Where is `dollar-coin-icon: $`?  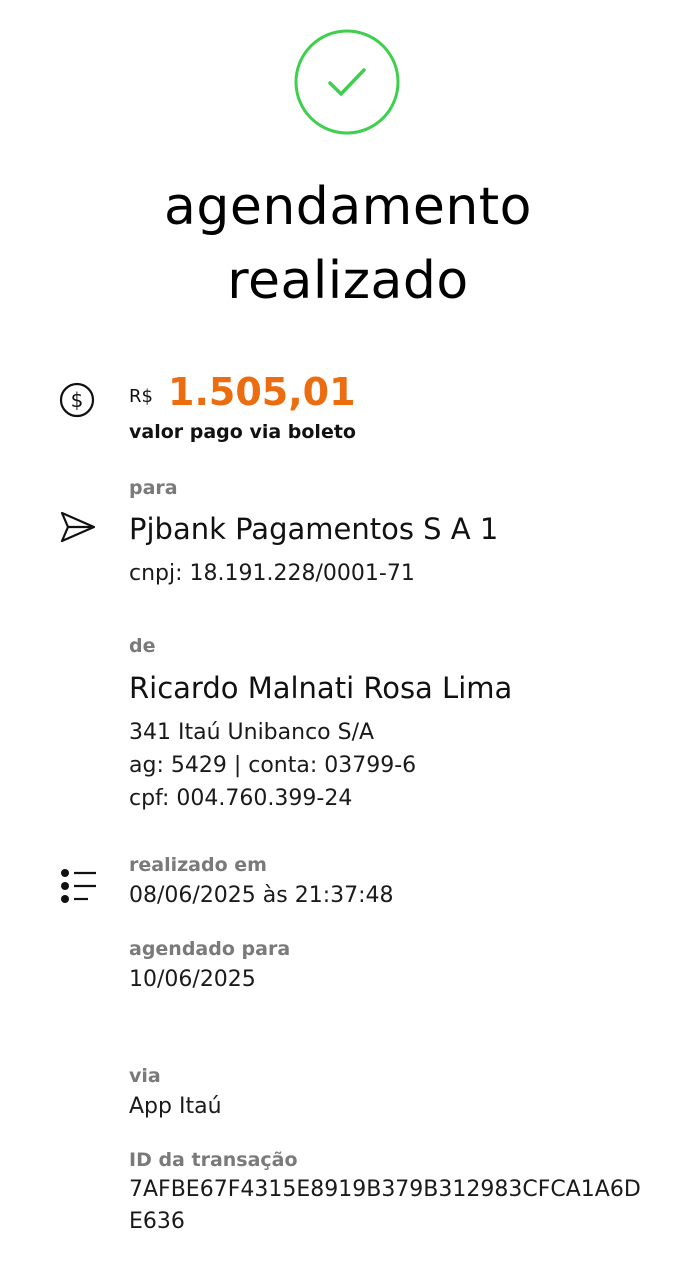 dollar-coin-icon: $ is located at coordinates (77, 400).